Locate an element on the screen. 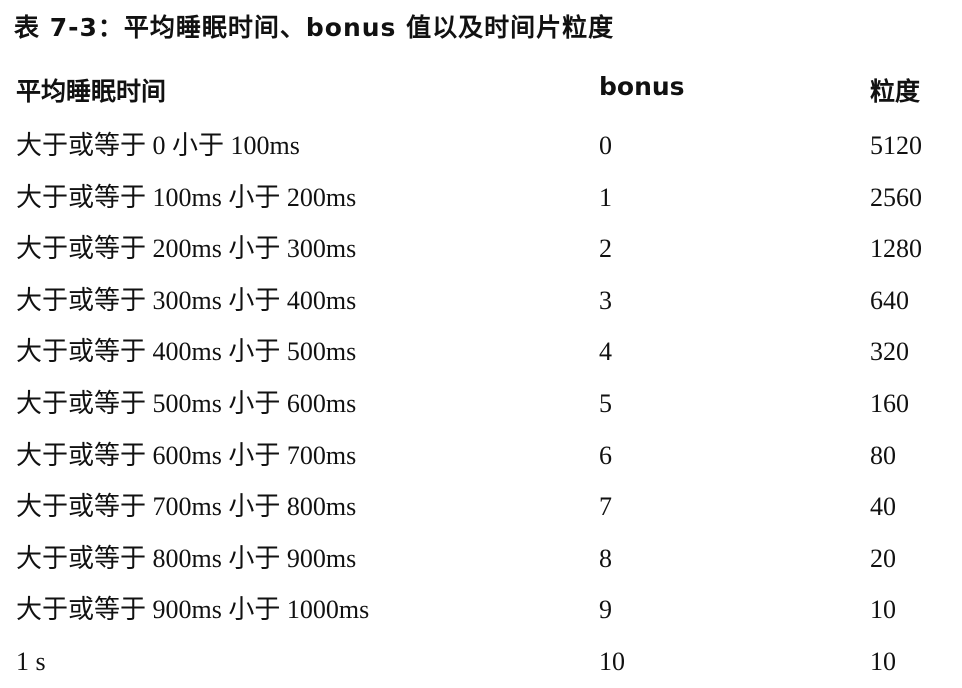 This screenshot has width=962, height=688. table-row: 大于或等于 500ms 小于 600ms 5 160 is located at coordinates (481, 404).